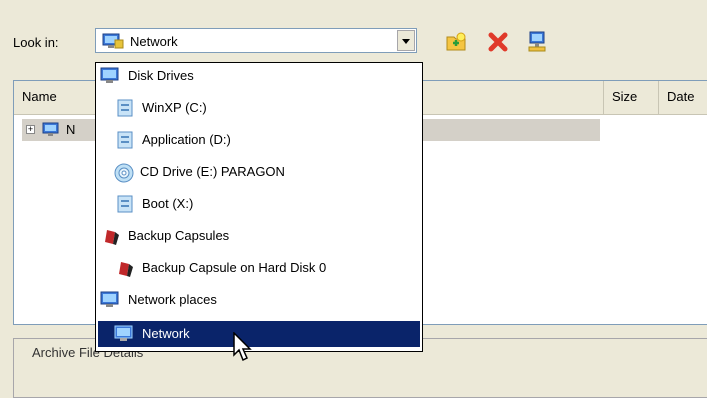 Image resolution: width=707 pixels, height=398 pixels. Describe the element at coordinates (683, 98) in the screenshot. I see `column-header-date: Date` at that location.